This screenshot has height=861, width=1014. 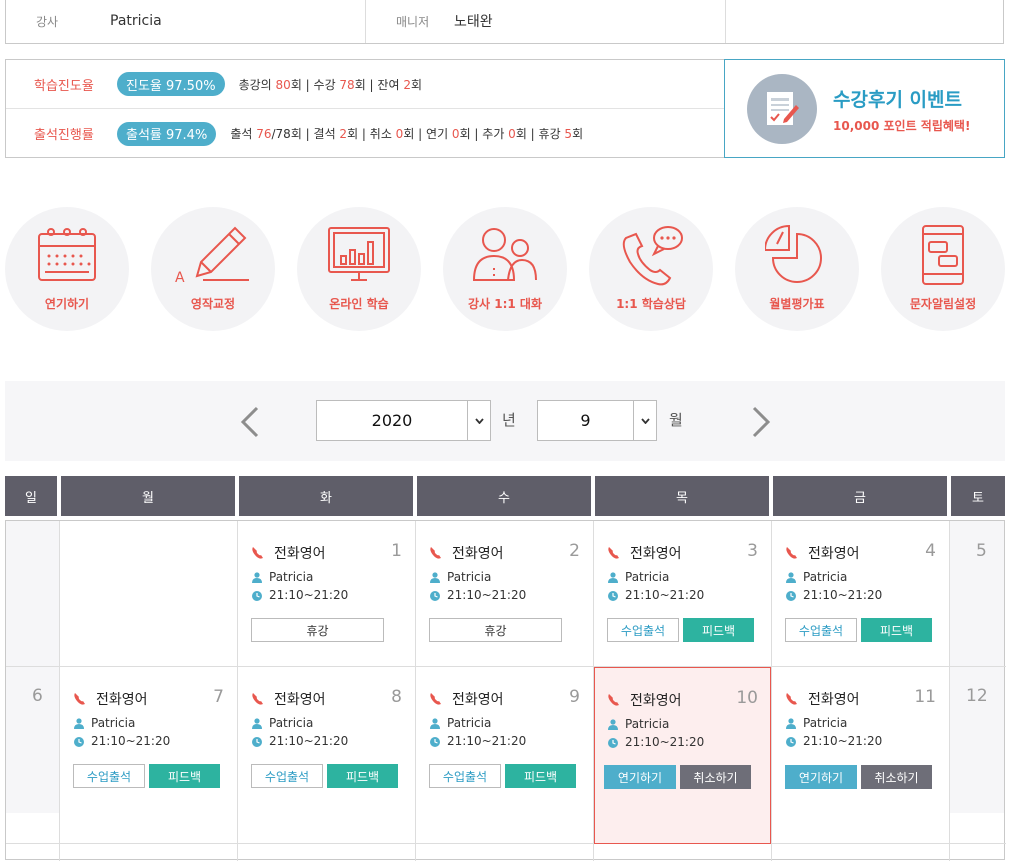 What do you see at coordinates (651, 304) in the screenshot?
I see `menu-label: 1:1 학습상담` at bounding box center [651, 304].